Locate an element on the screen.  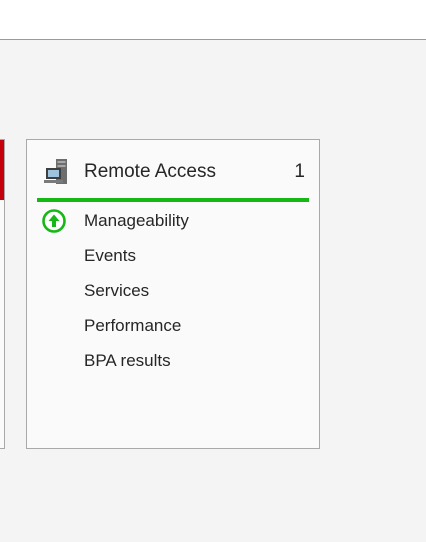
tile-item-manageability: Manageability is located at coordinates (173, 225).